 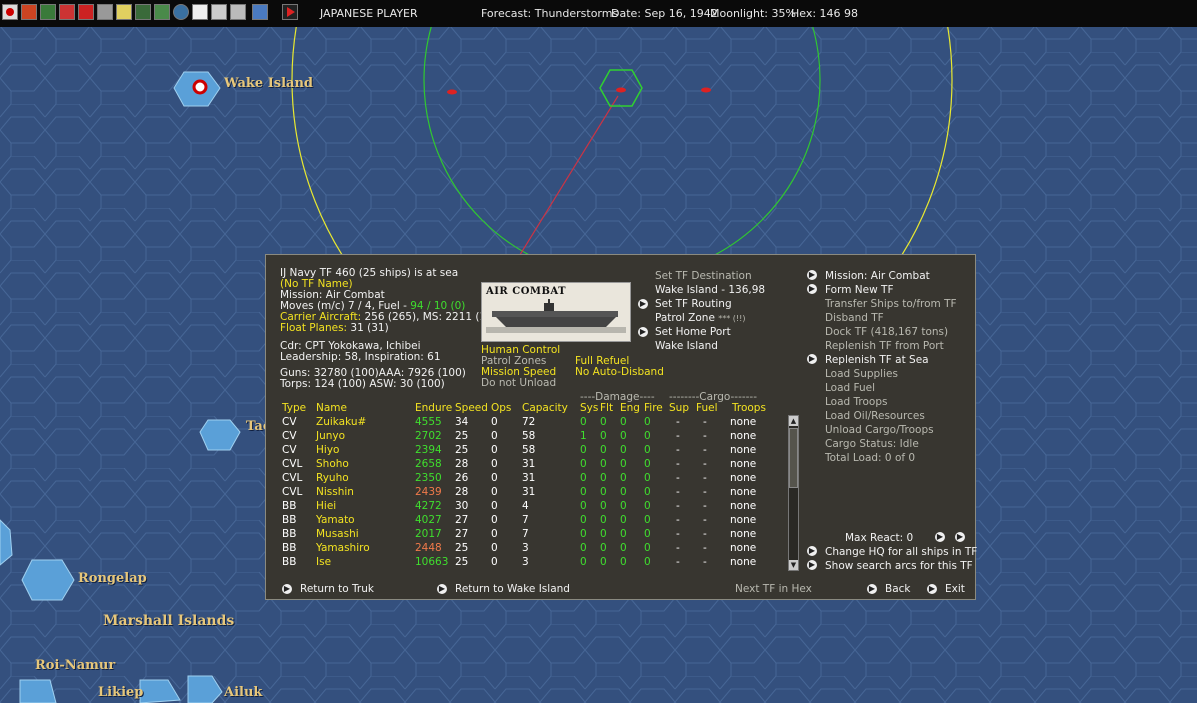 I want to click on col-fire: Fire, so click(x=653, y=408).